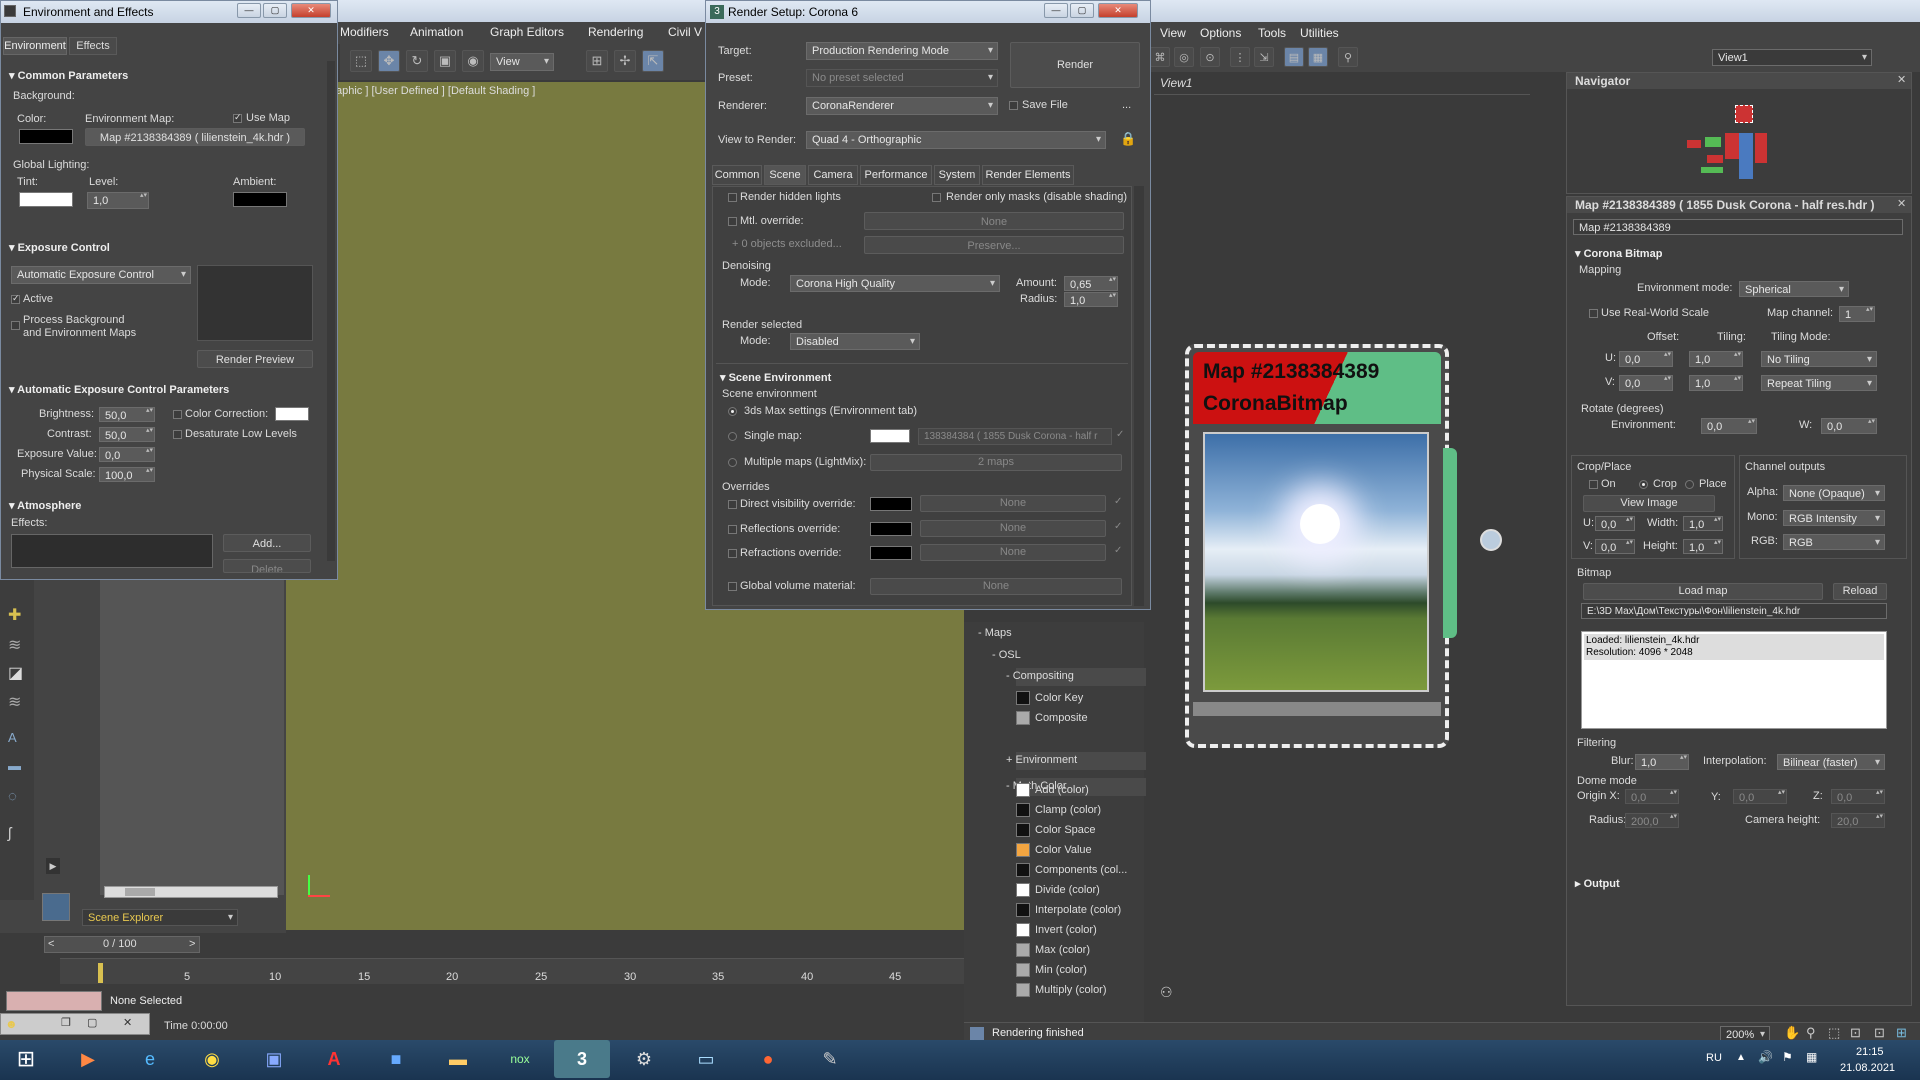 Image resolution: width=1920 pixels, height=1080 pixels. Describe the element at coordinates (9, 833) in the screenshot. I see `dynamics-icon: ʃ` at that location.